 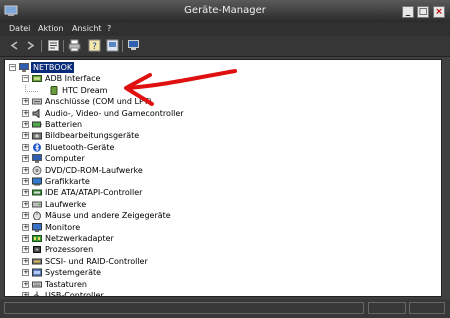 I want to click on device-label: DVD/CD-ROM-Laufwerke, so click(x=94, y=170).